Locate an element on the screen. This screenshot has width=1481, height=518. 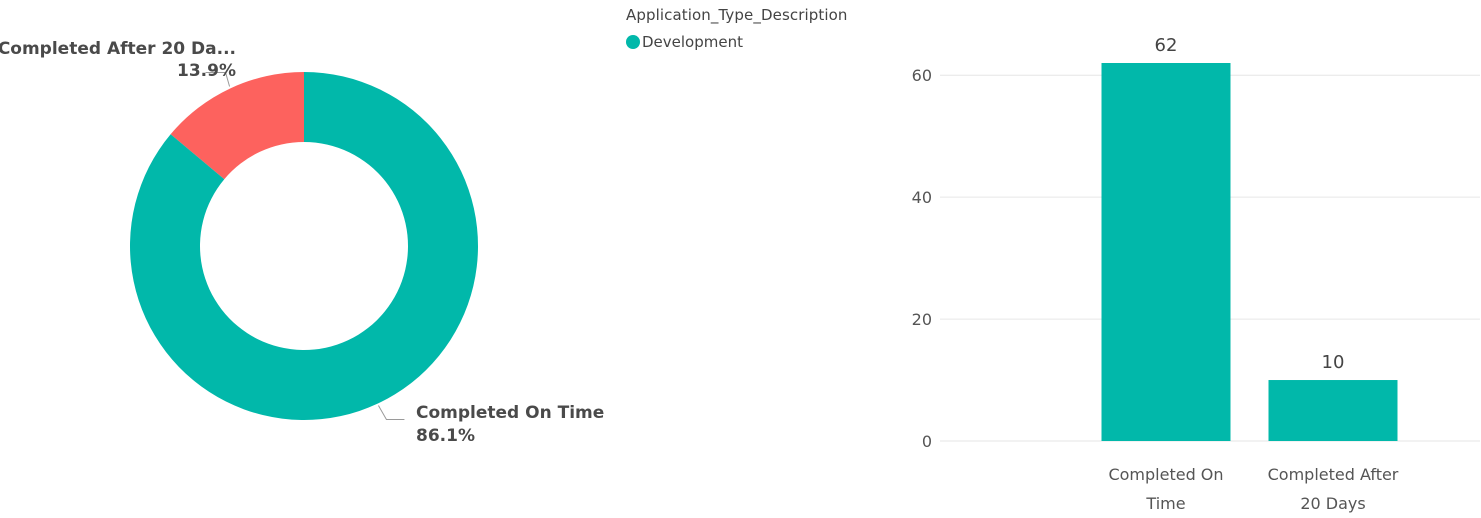
y-tick-label-1: 20 is located at coordinates (922, 319).